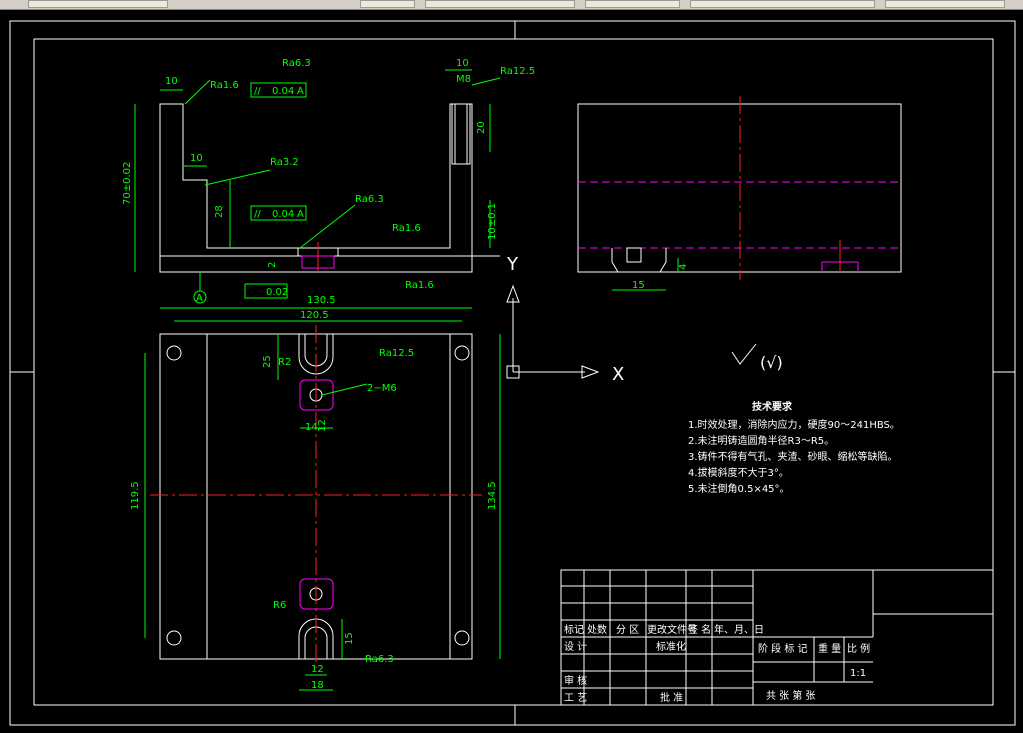 This screenshot has width=1023, height=733. What do you see at coordinates (634, 255) in the screenshot?
I see `side-slot-inner` at bounding box center [634, 255].